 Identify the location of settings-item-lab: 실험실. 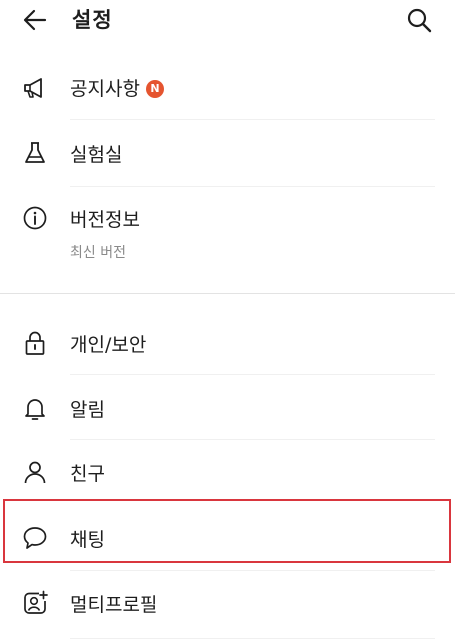
(227, 153).